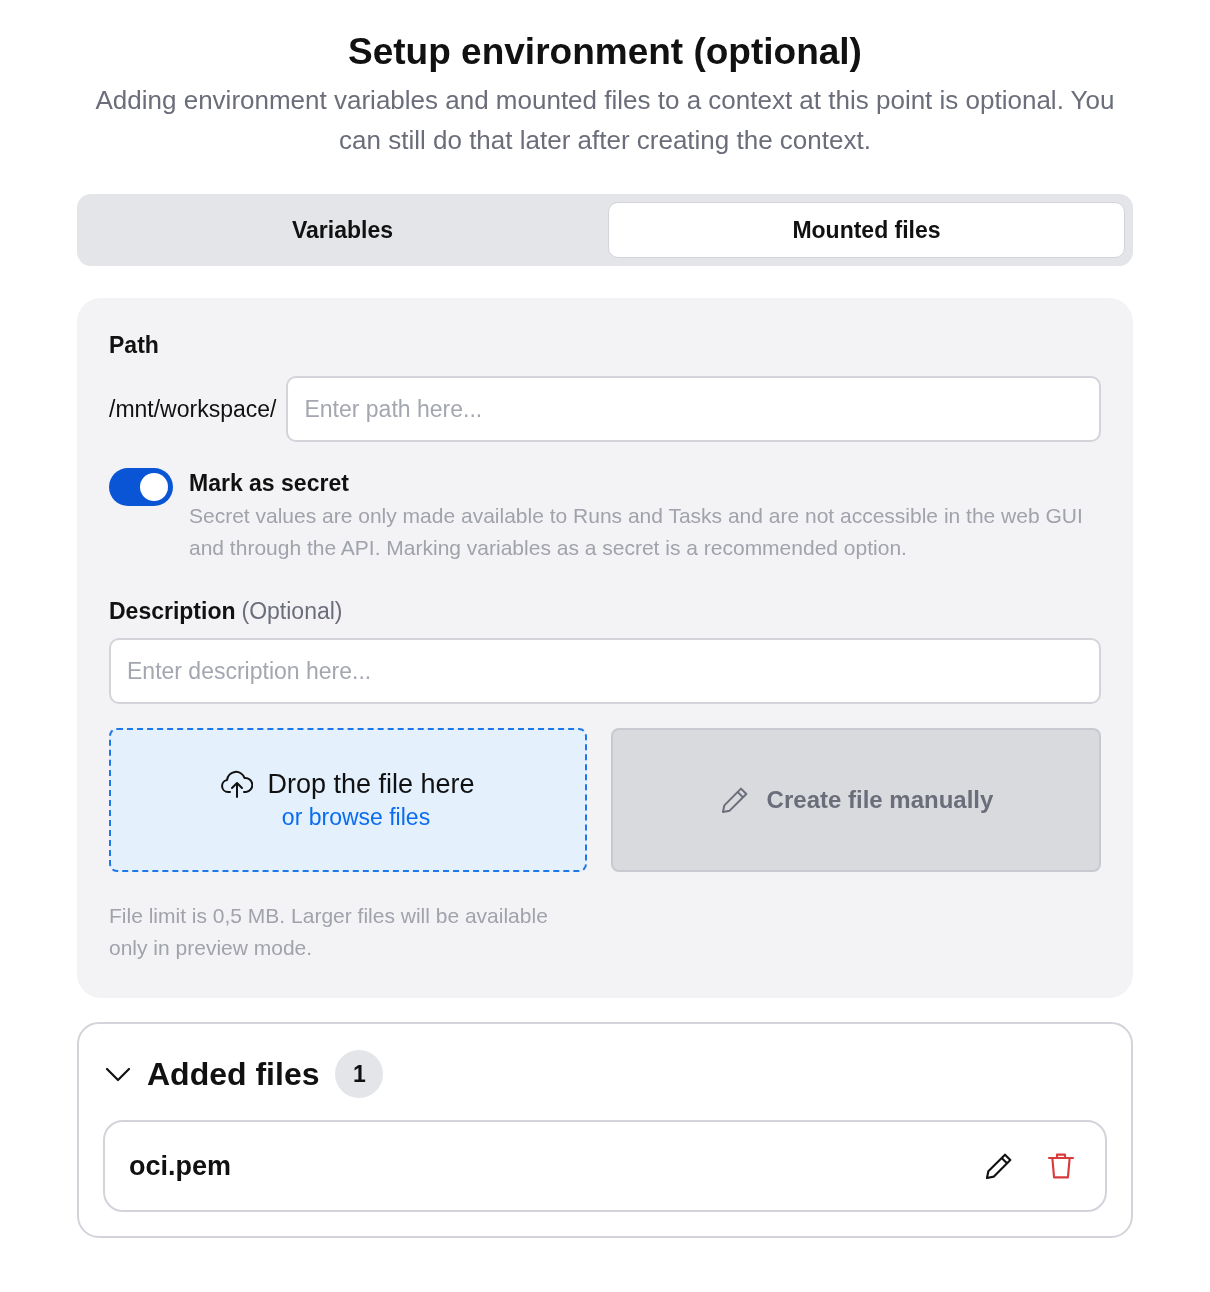 The image size is (1210, 1292). I want to click on page-subtitle: Adding environment variables and mounted files to a context at this point is optional. You can still do that later after creating the context., so click(605, 120).